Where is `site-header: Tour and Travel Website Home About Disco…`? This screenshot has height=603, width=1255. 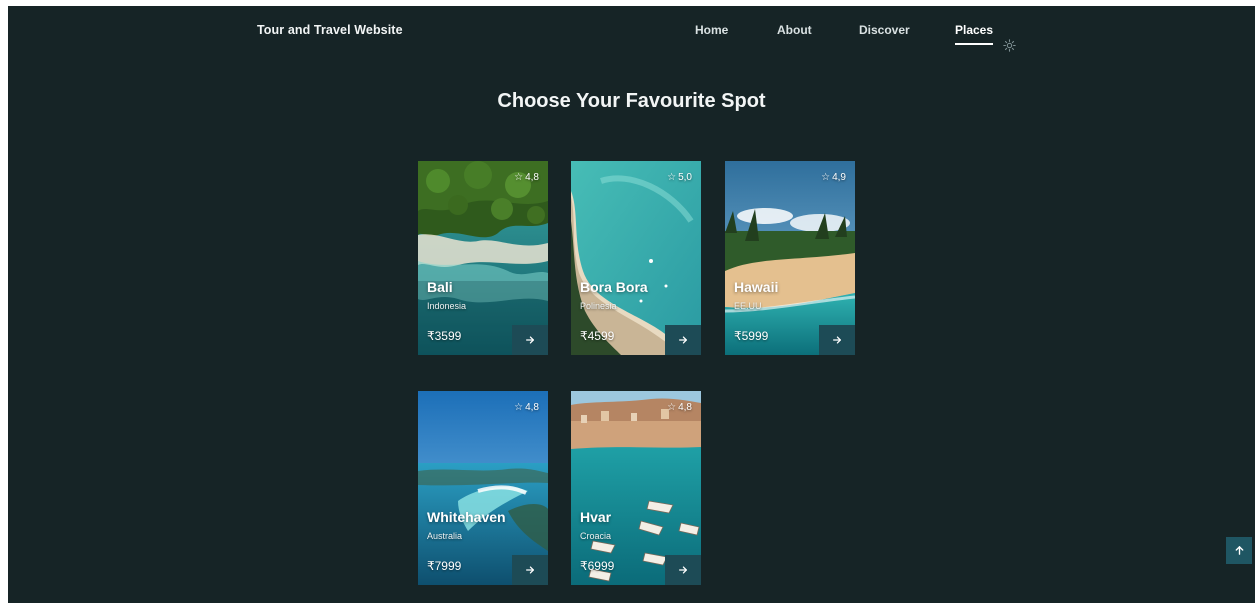 site-header: Tour and Travel Website Home About Disco… is located at coordinates (631, 31).